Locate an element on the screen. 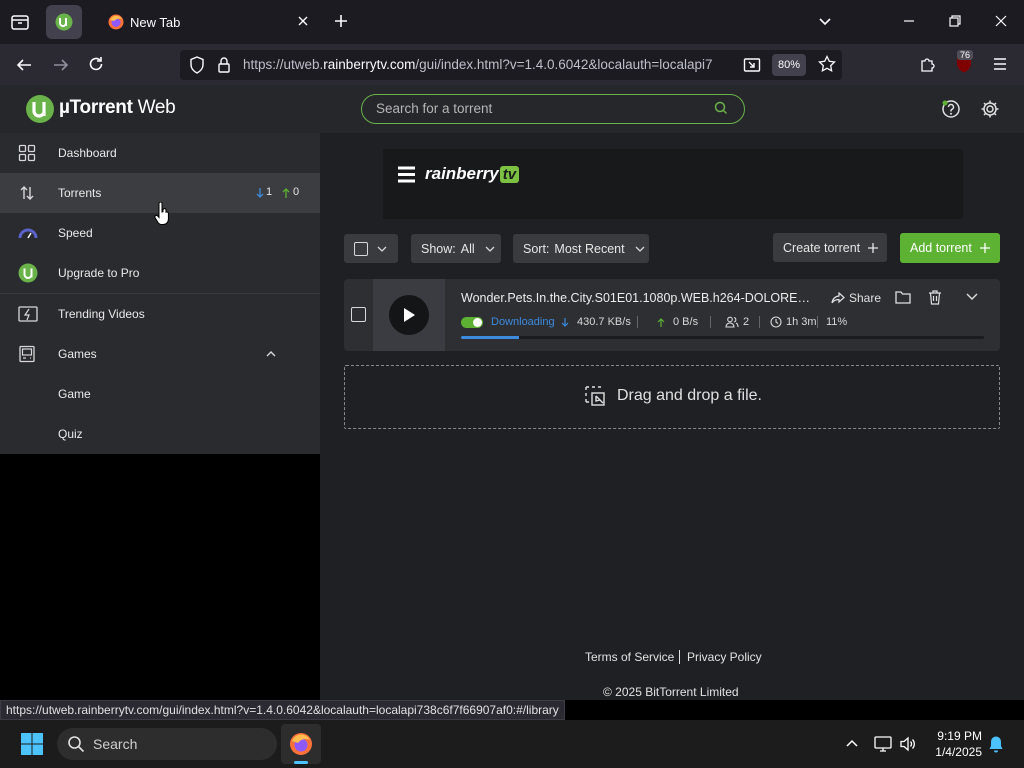 The image size is (1024, 768). close-window-icon is located at coordinates (1001, 21).